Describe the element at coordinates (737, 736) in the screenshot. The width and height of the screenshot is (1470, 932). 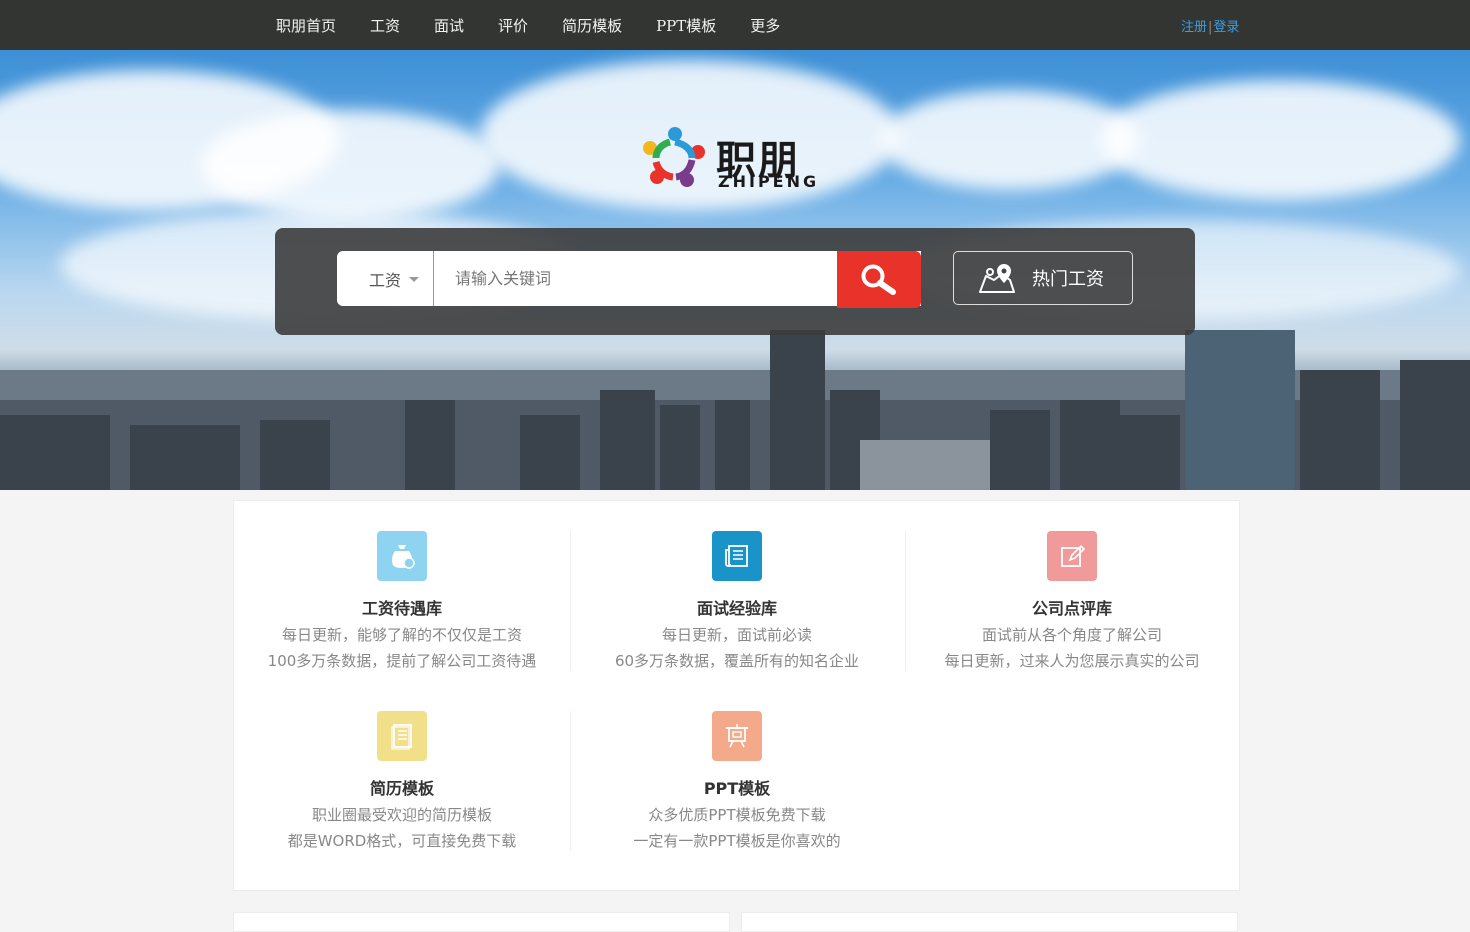
I see `presentation-icon` at that location.